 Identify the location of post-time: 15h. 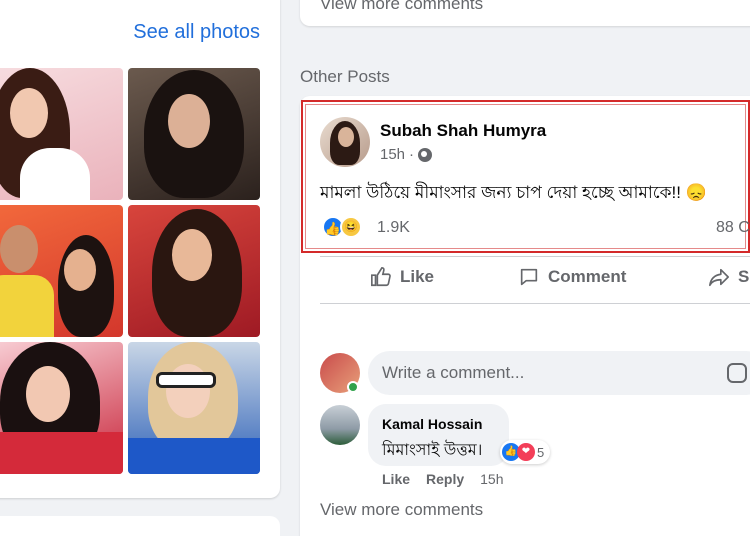
(392, 154).